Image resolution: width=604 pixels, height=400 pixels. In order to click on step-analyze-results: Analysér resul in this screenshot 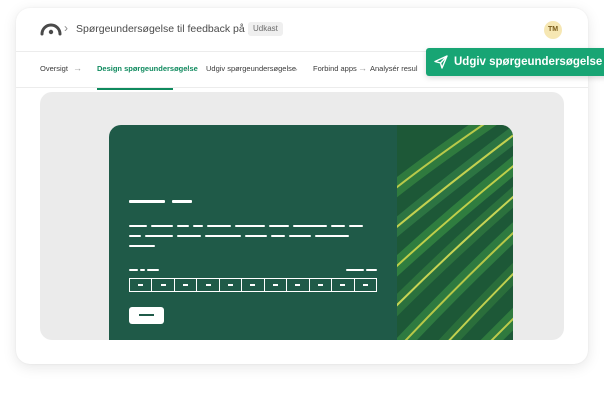, I will do `click(394, 68)`.